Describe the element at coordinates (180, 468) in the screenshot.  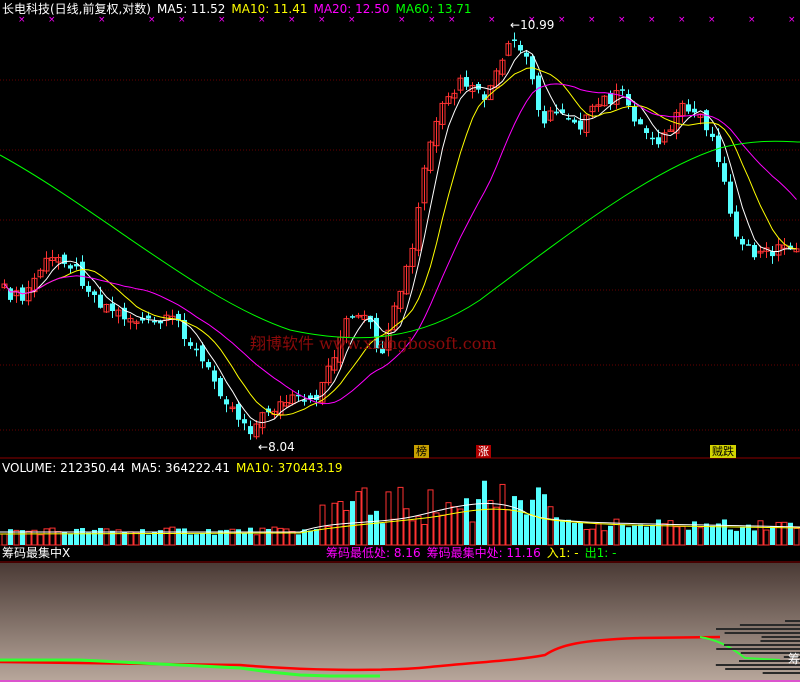
I see `vol-ma5-label: MA5: 364222.41` at that location.